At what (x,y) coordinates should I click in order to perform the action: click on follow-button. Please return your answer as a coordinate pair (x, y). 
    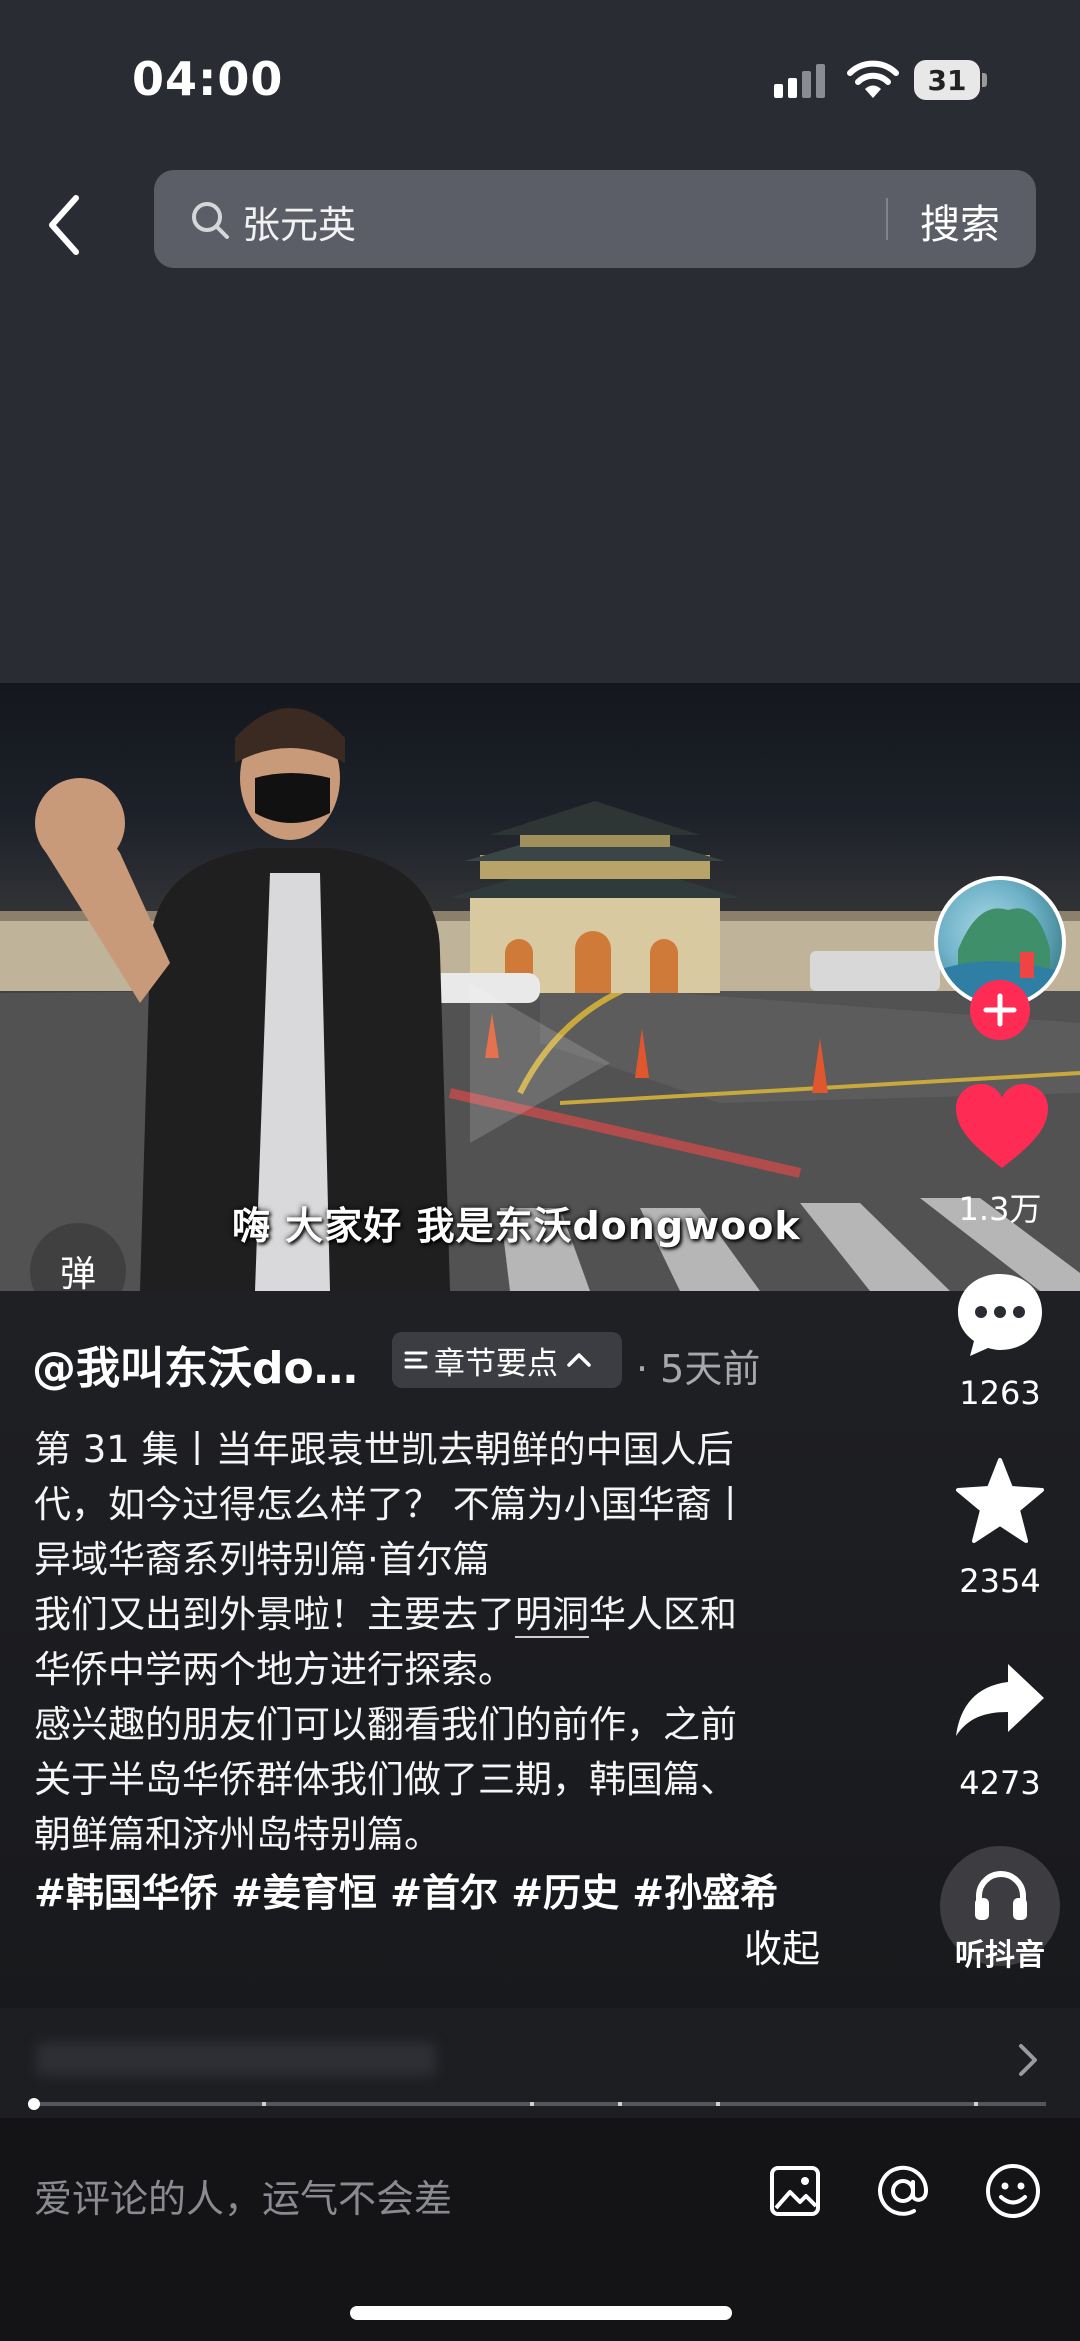
    Looking at the image, I should click on (1000, 1010).